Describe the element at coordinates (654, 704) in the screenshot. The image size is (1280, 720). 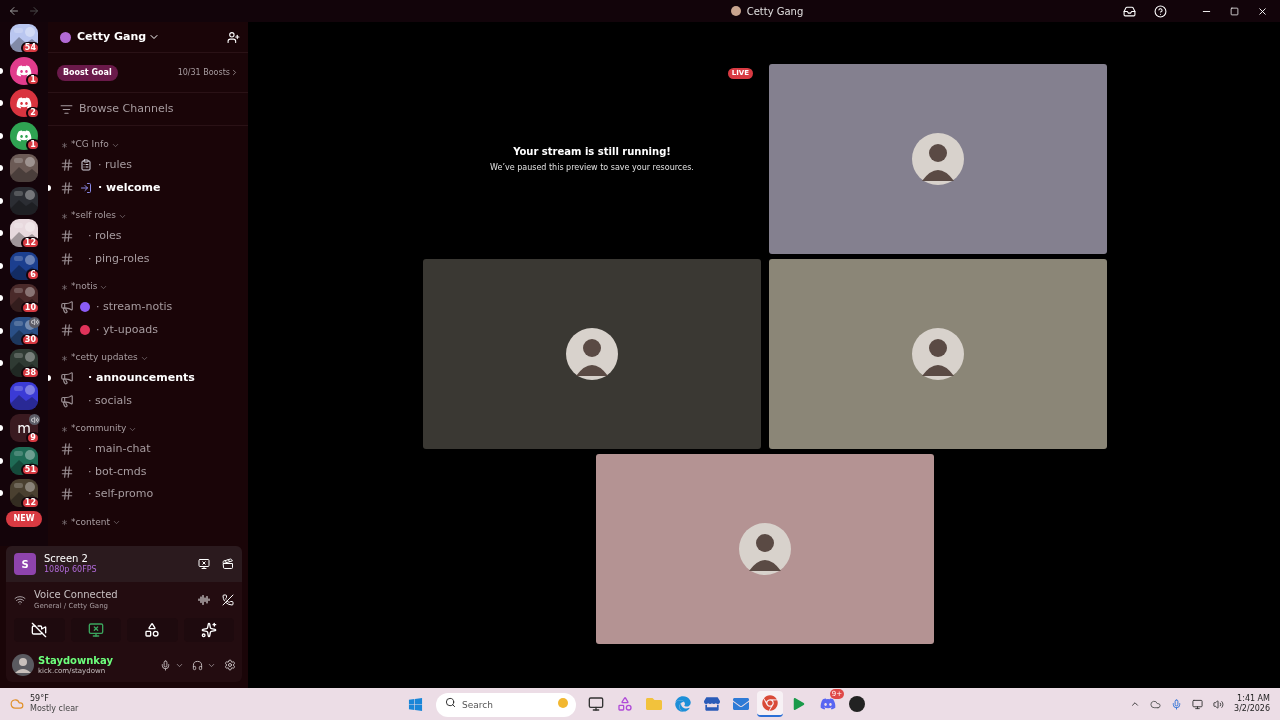
I see `folder-icon` at that location.